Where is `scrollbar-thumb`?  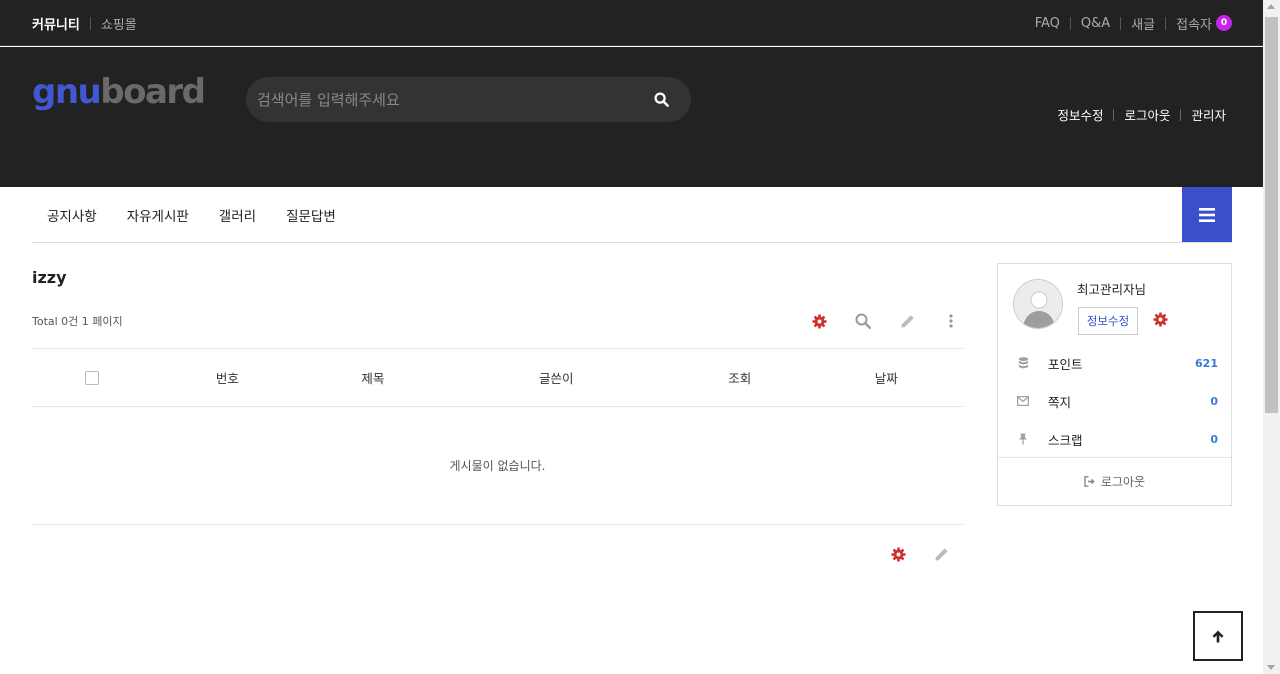
scrollbar-thumb is located at coordinates (1271, 215).